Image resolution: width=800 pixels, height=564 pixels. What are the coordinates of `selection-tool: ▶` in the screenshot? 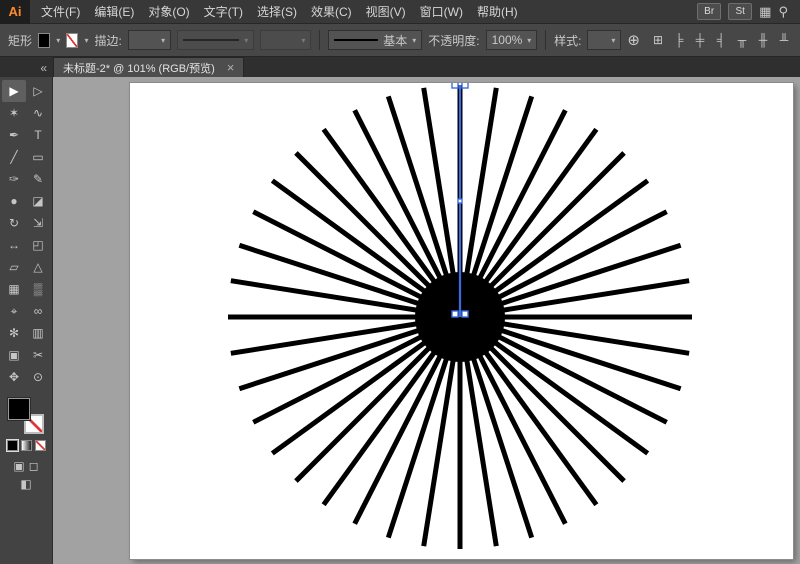 It's located at (14, 91).